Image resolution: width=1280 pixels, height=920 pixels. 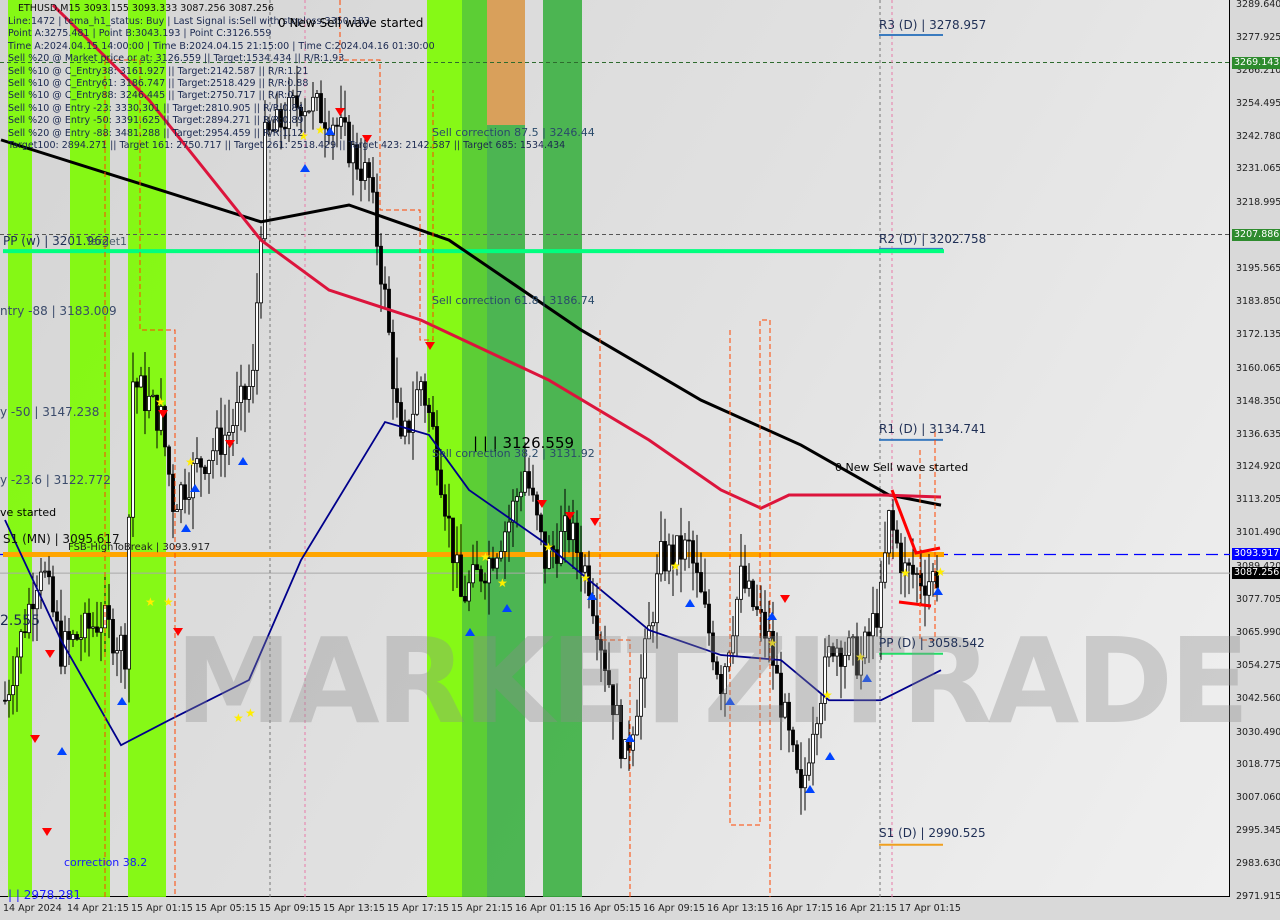 What do you see at coordinates (418, 908) in the screenshot?
I see `time-tick-label: 15 Apr 17:15` at bounding box center [418, 908].